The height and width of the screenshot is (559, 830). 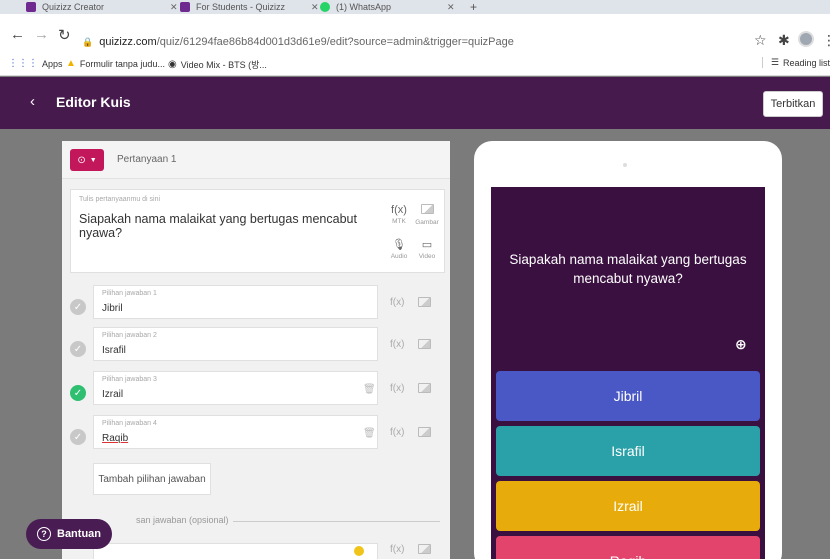 What do you see at coordinates (806, 39) in the screenshot?
I see `profile-avatar` at bounding box center [806, 39].